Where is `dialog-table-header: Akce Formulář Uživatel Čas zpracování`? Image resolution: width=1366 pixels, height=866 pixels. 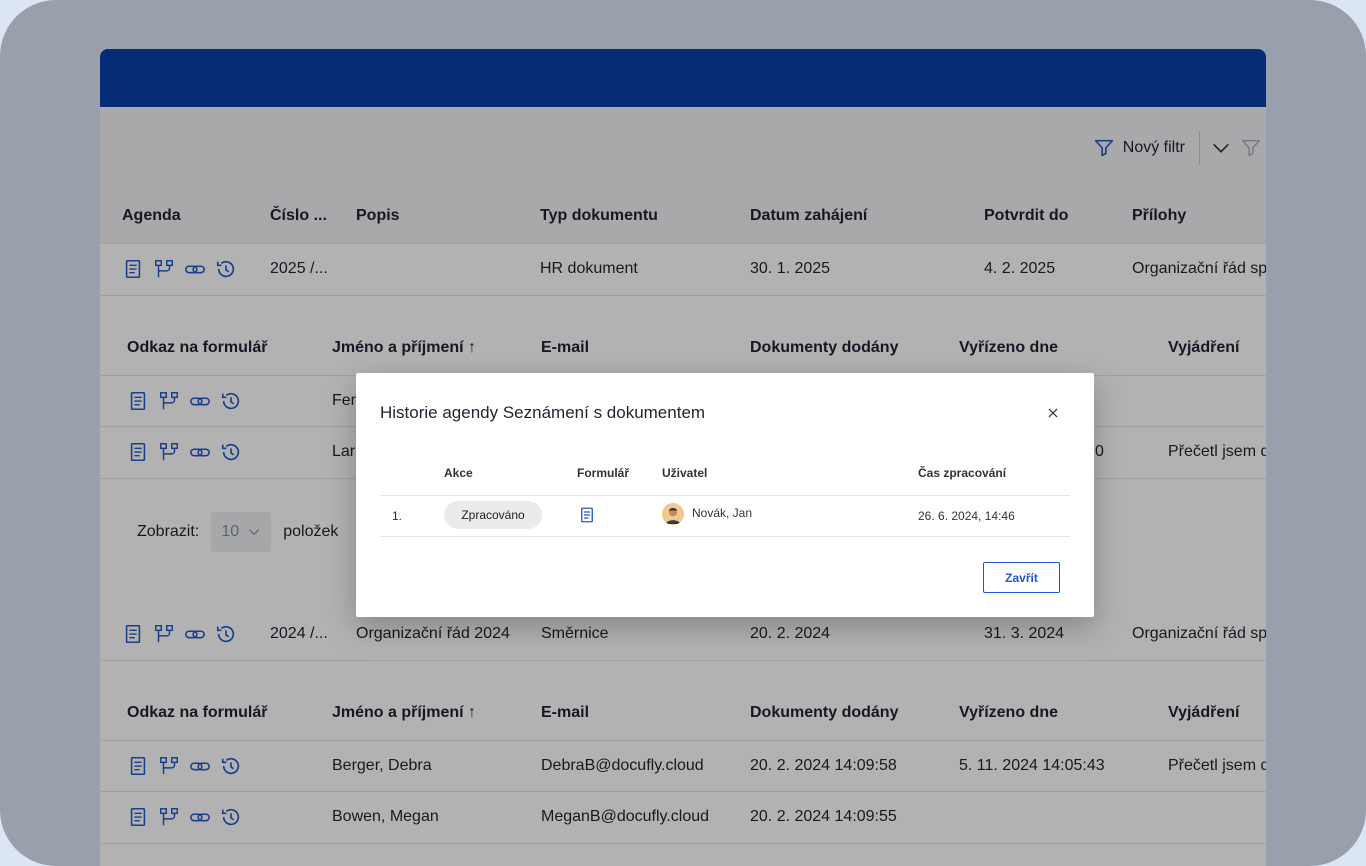
dialog-table-header: Akce Formulář Uživatel Čas zpracování is located at coordinates (725, 480).